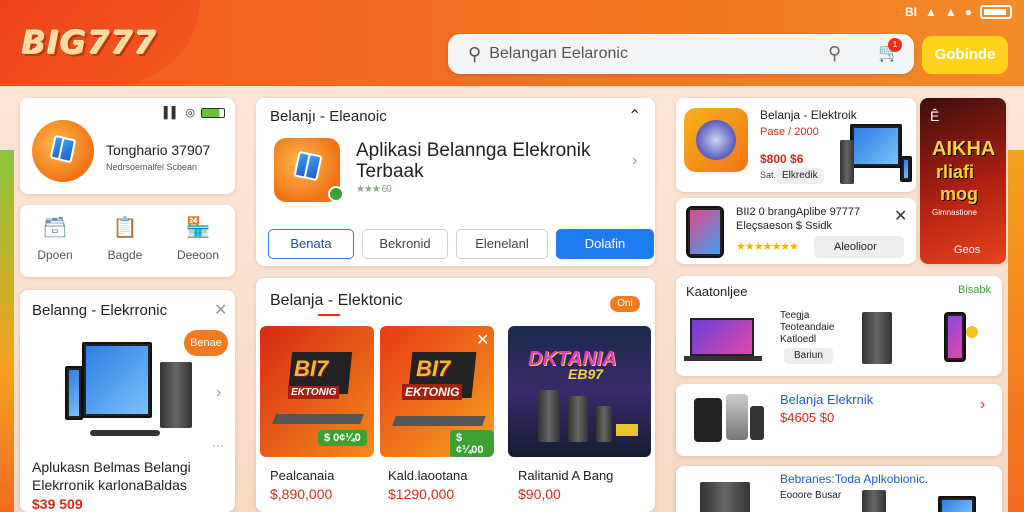  I want to click on battery-icon, so click(996, 12).